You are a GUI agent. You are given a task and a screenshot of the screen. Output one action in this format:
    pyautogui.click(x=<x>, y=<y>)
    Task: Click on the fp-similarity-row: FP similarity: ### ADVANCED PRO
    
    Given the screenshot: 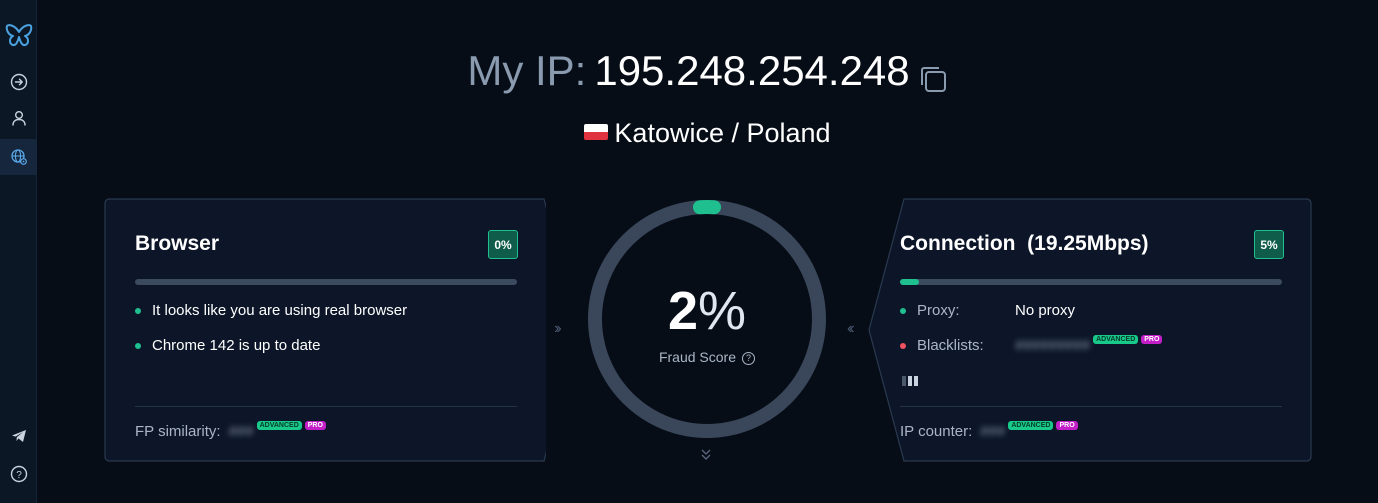 What is the action you would take?
    pyautogui.click(x=230, y=430)
    